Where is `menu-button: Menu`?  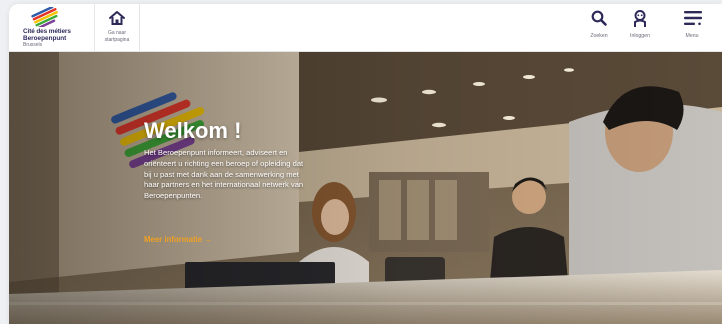 menu-button: Menu is located at coordinates (692, 27).